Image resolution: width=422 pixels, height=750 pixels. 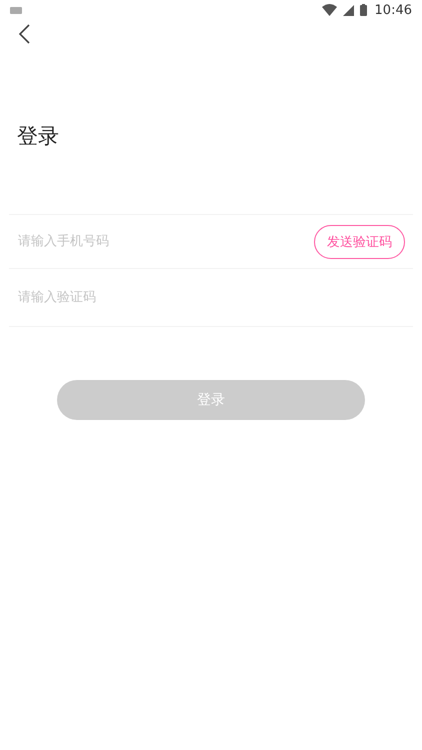 What do you see at coordinates (16, 10) in the screenshot?
I see `keyboard-icon` at bounding box center [16, 10].